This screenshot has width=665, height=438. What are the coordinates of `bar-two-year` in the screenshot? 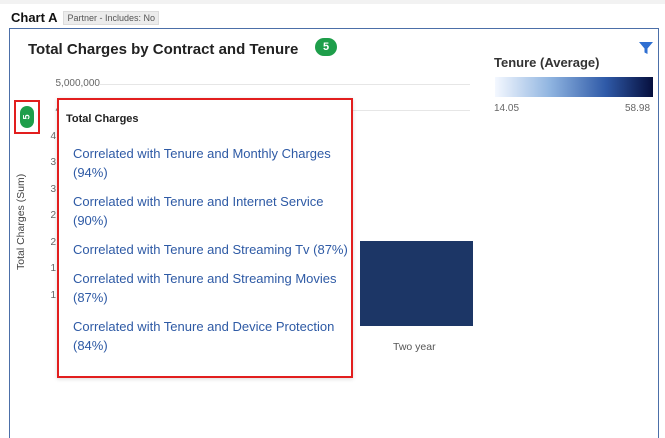 It's located at (416, 283).